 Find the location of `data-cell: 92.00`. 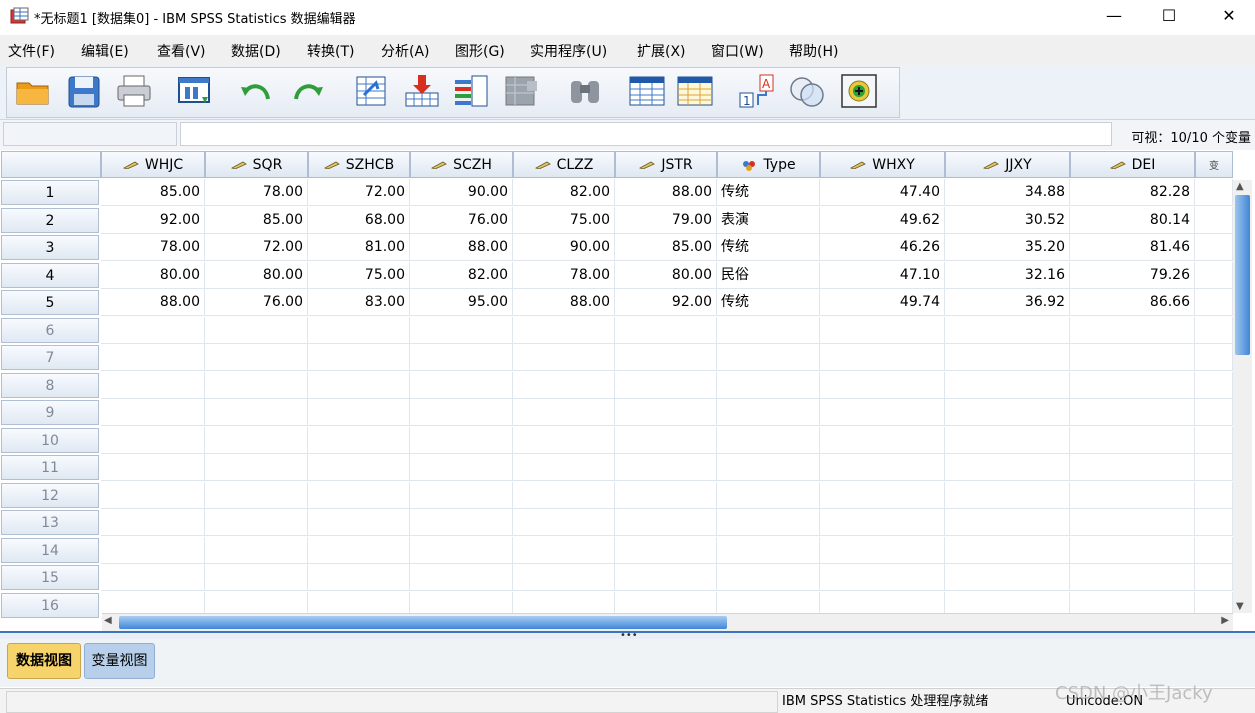

data-cell: 92.00 is located at coordinates (666, 302).